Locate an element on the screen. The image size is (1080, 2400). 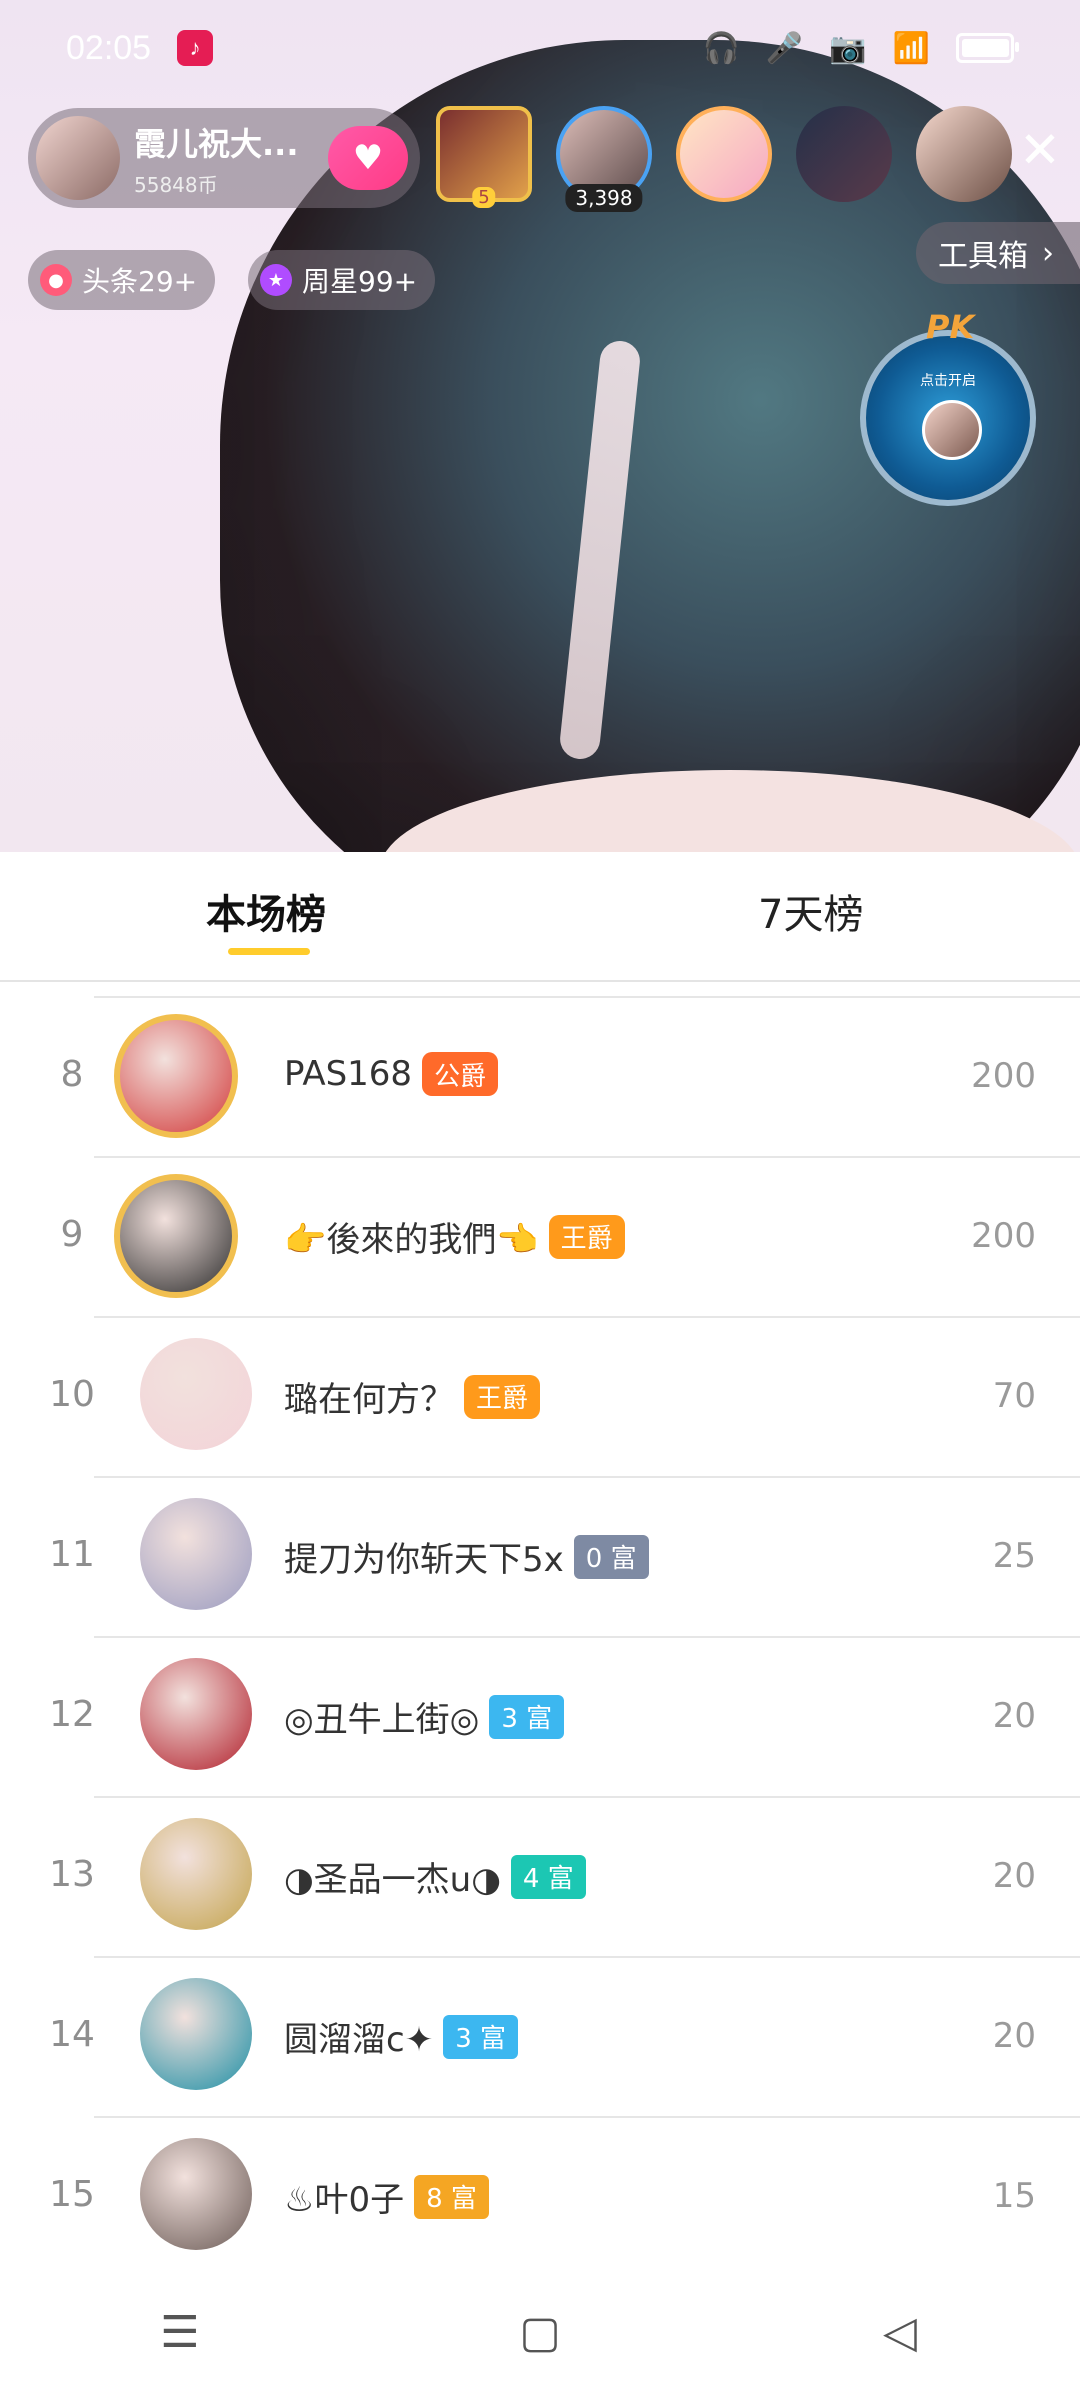
ranking-tabs: 本场榜 7天榜 is located at coordinates (540, 917).